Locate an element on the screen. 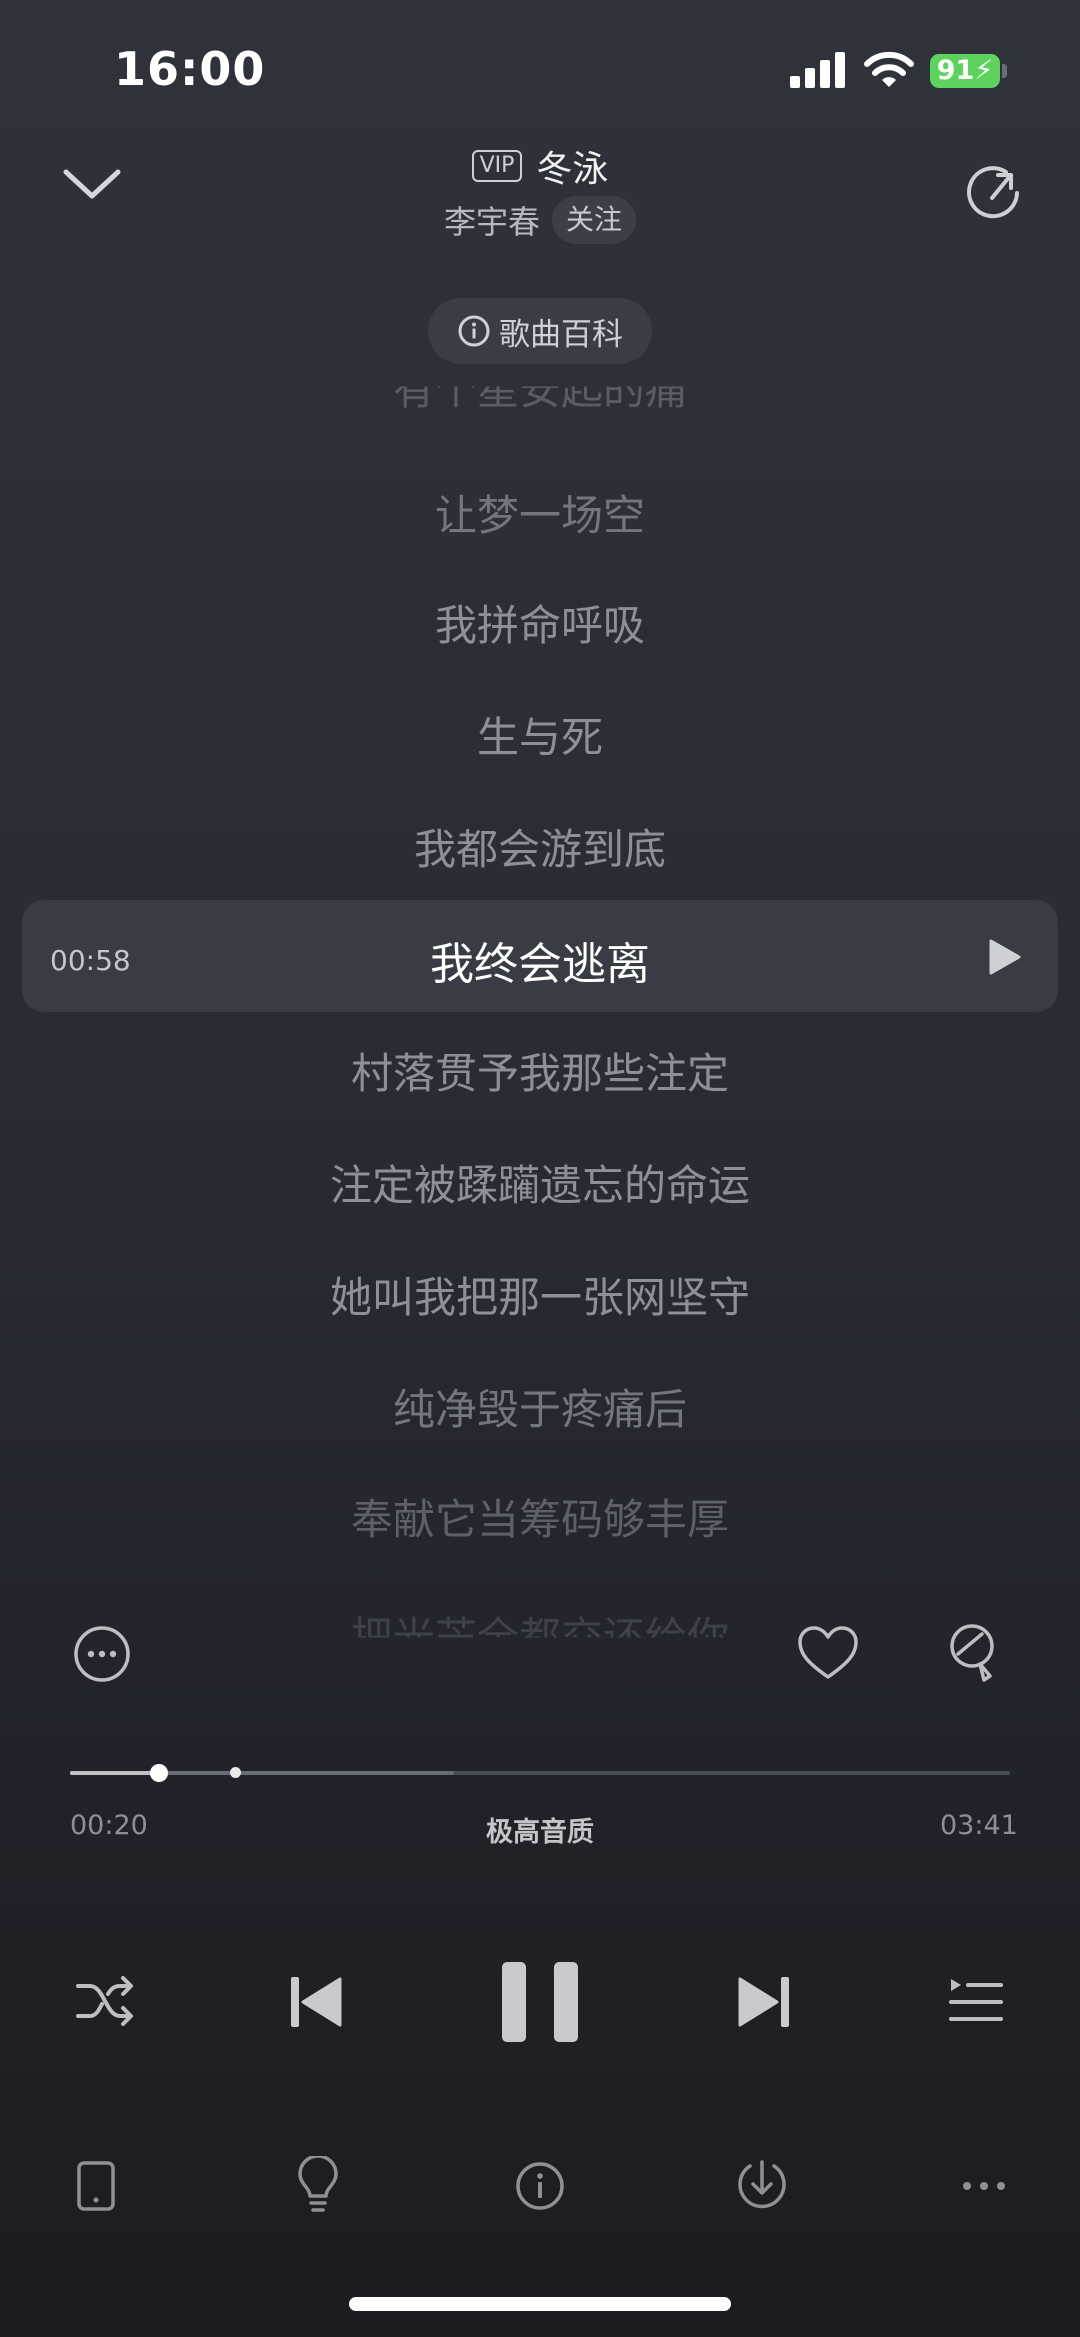 The image size is (1080, 2337). progress-played is located at coordinates (115, 1773).